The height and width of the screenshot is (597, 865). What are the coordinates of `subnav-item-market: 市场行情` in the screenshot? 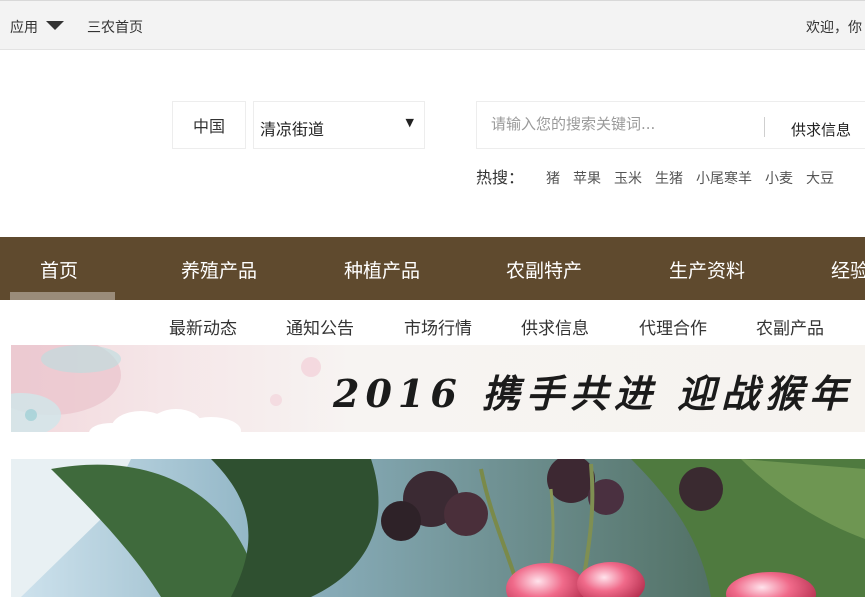 It's located at (438, 326).